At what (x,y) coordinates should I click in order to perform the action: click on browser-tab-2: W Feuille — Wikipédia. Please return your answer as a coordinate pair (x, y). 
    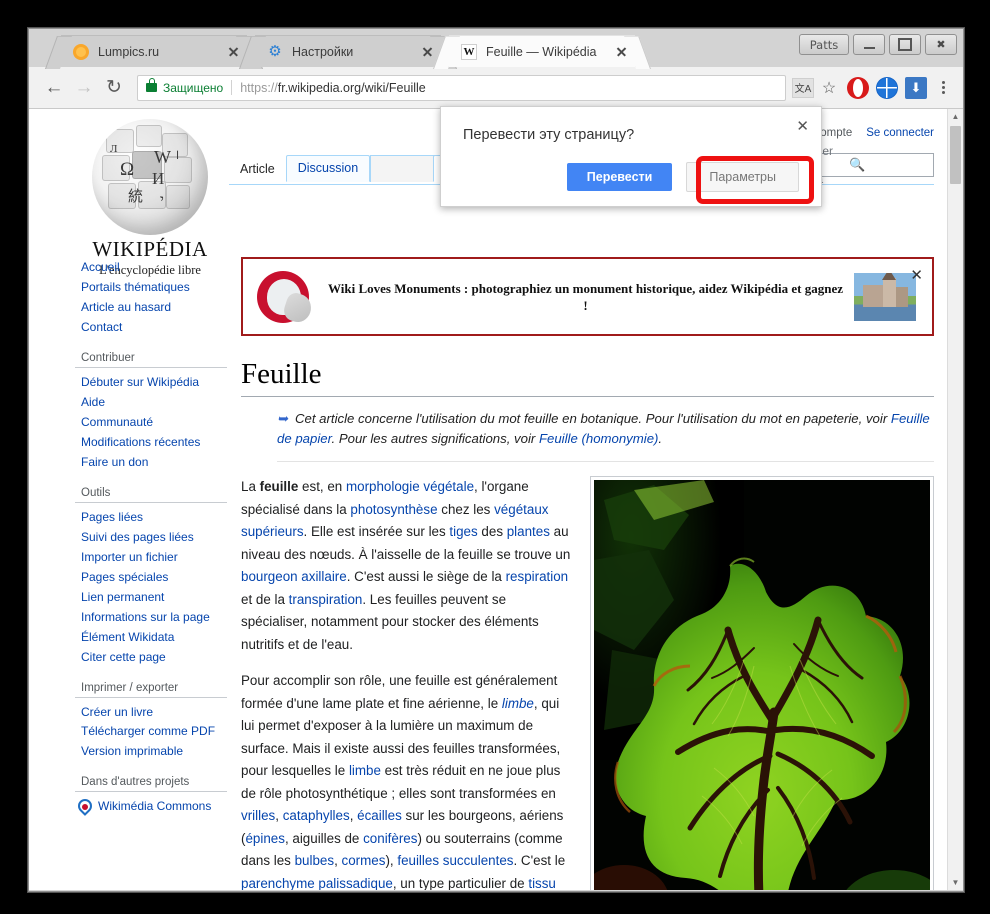
    Looking at the image, I should click on (542, 51).